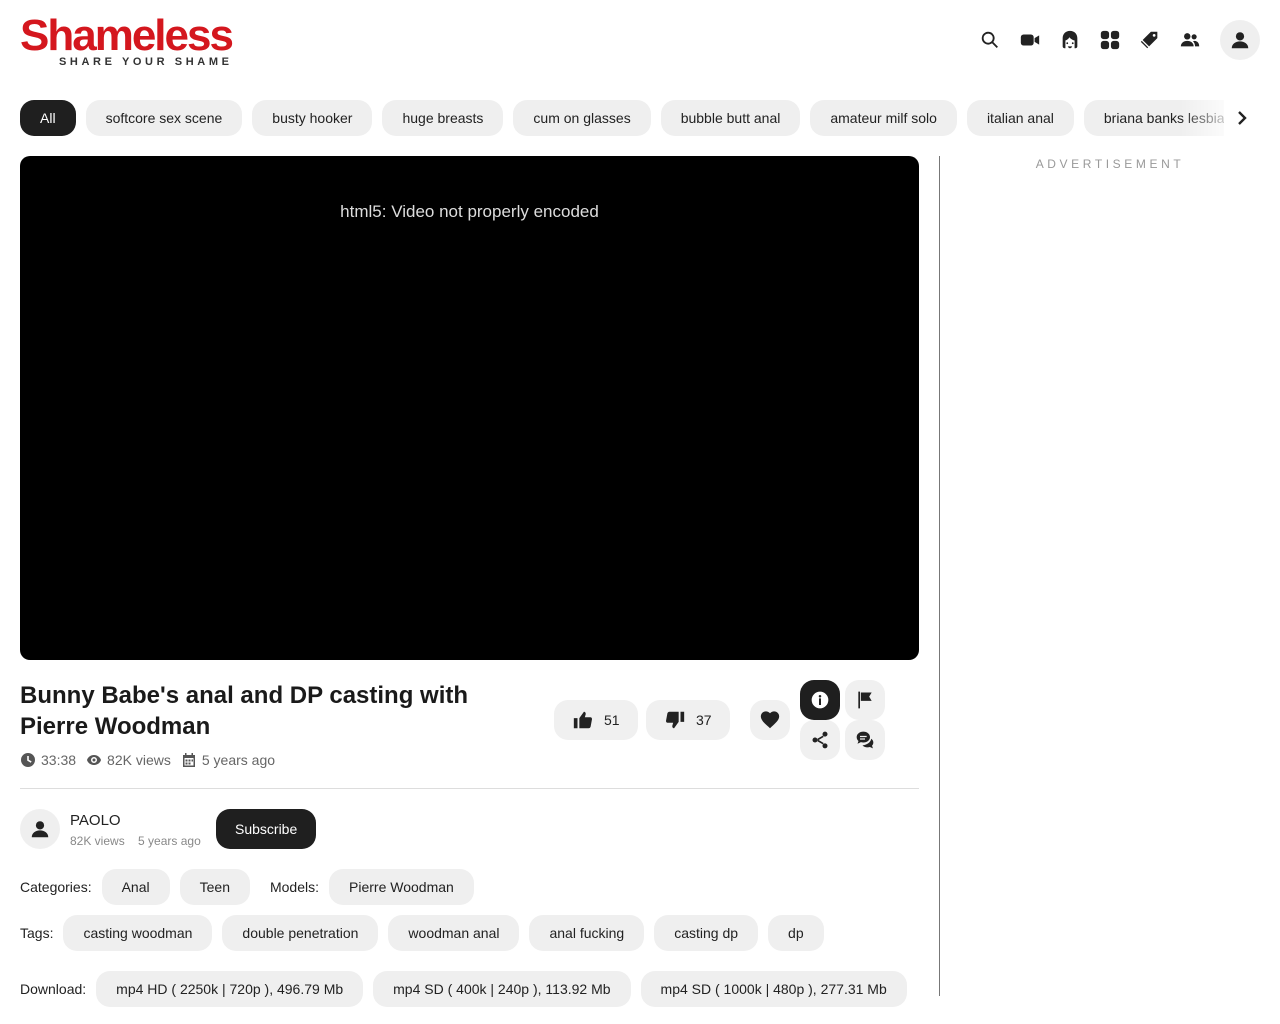 This screenshot has width=1280, height=1024. I want to click on upload-age: 5 years ago, so click(228, 760).